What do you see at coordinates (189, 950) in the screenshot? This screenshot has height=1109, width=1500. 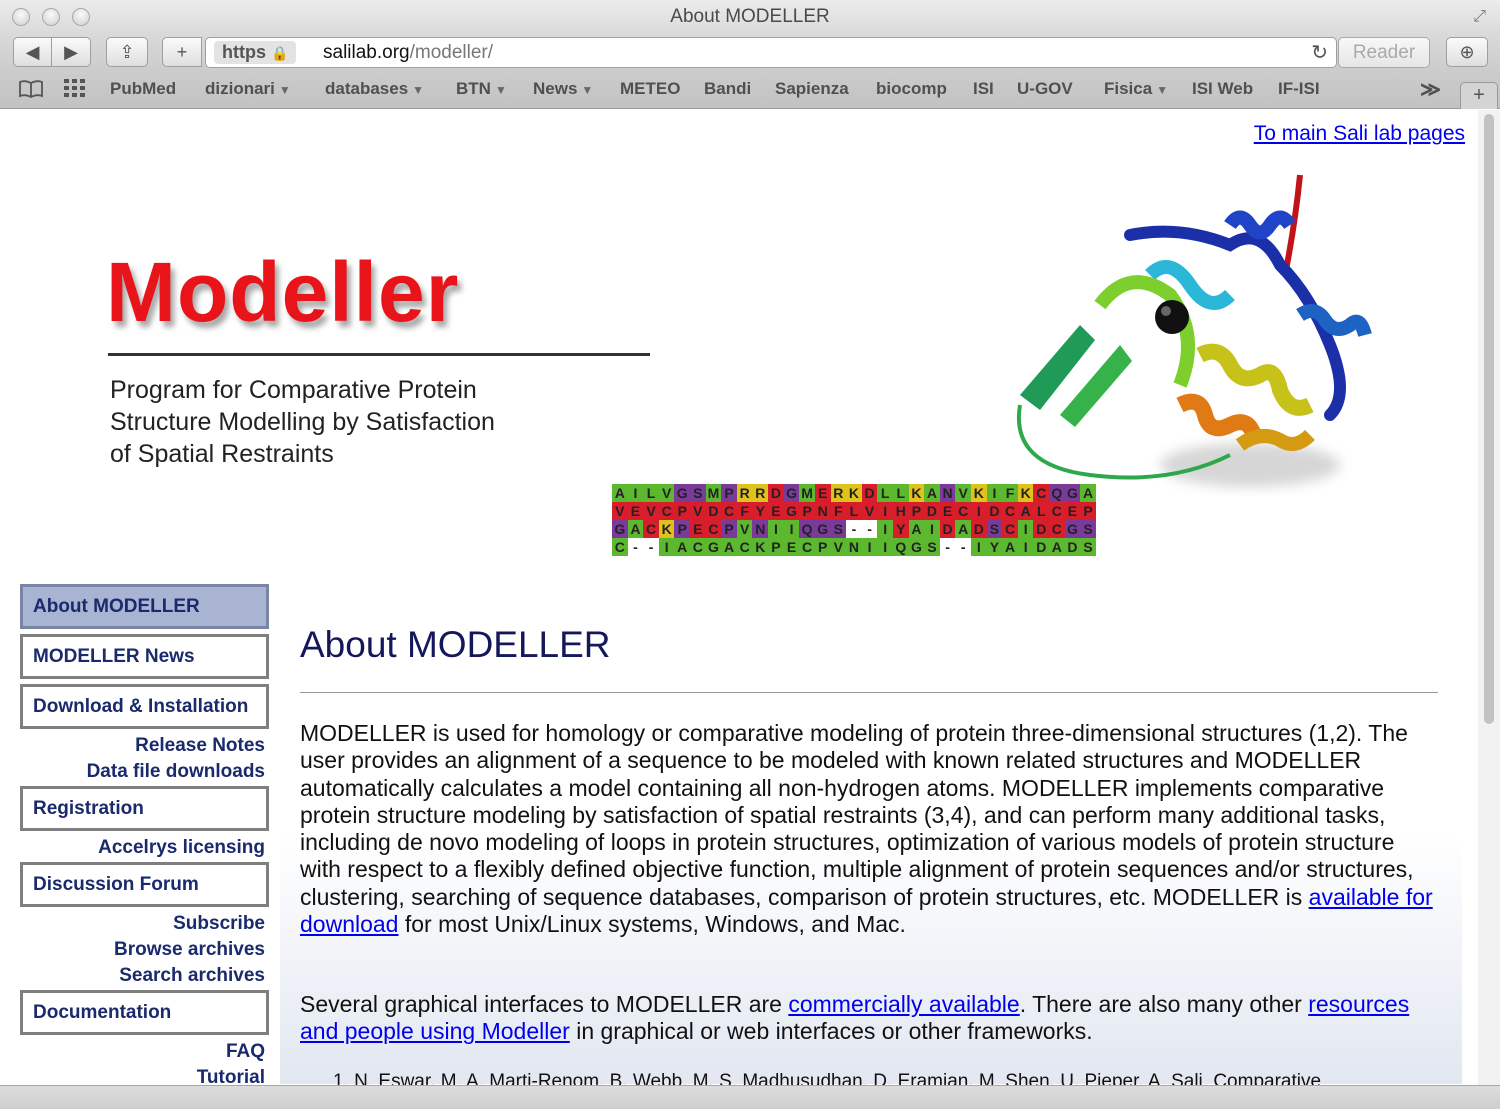 I see `nav-browse-archives: Browse archives` at bounding box center [189, 950].